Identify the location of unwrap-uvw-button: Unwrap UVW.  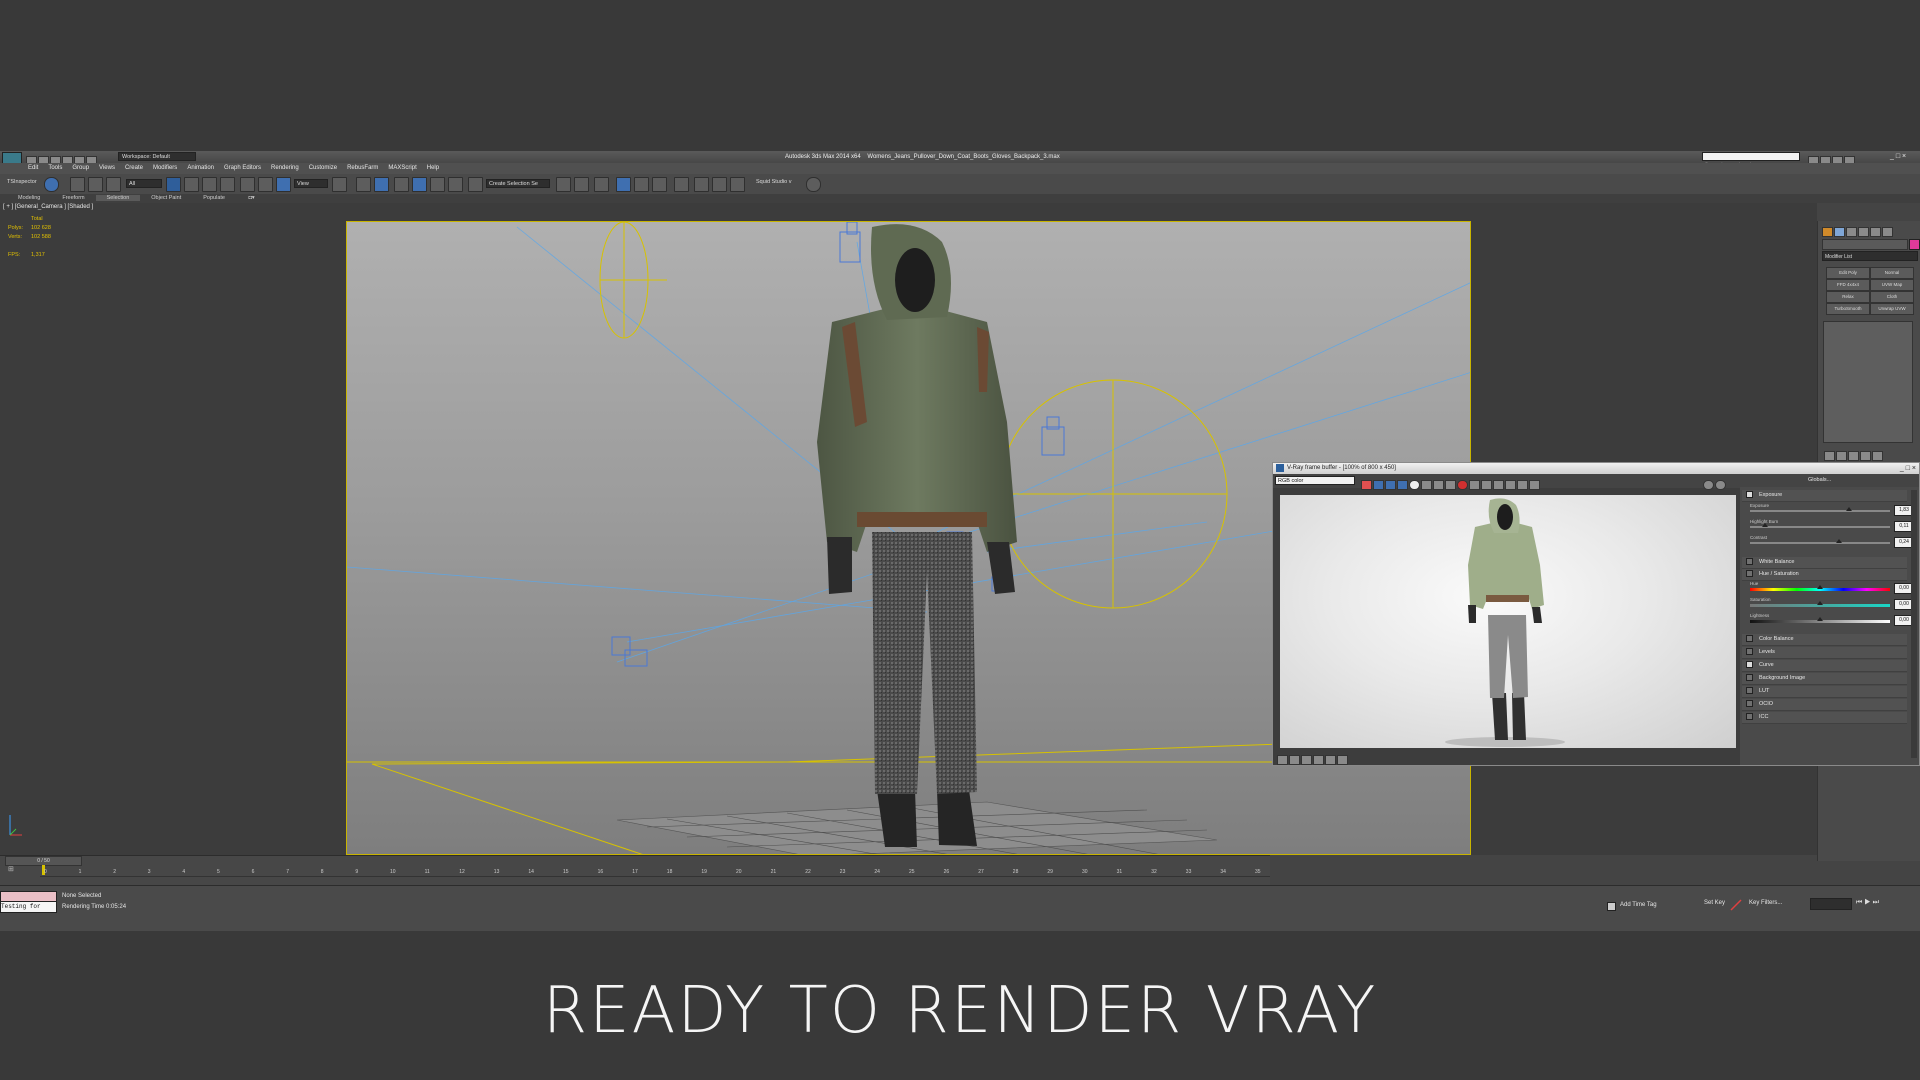
(1892, 309).